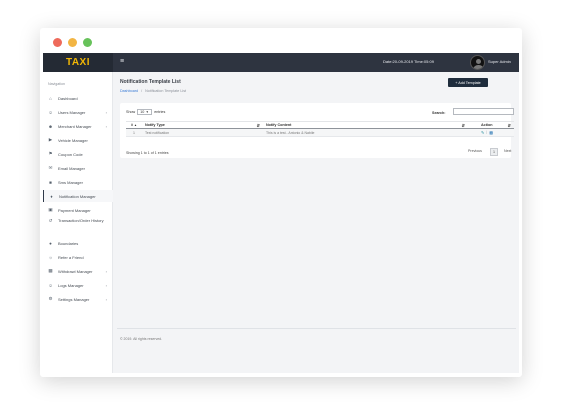  I want to click on search-label: Search:, so click(439, 113).